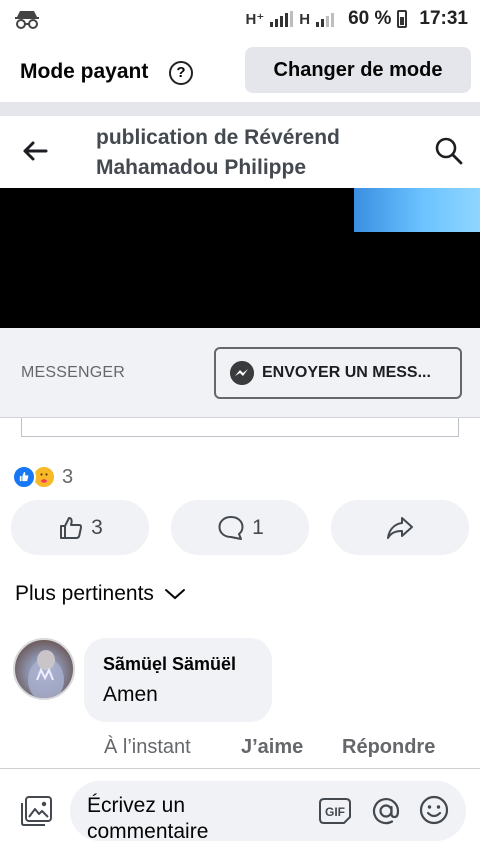  I want to click on avatar-photo, so click(46, 674).